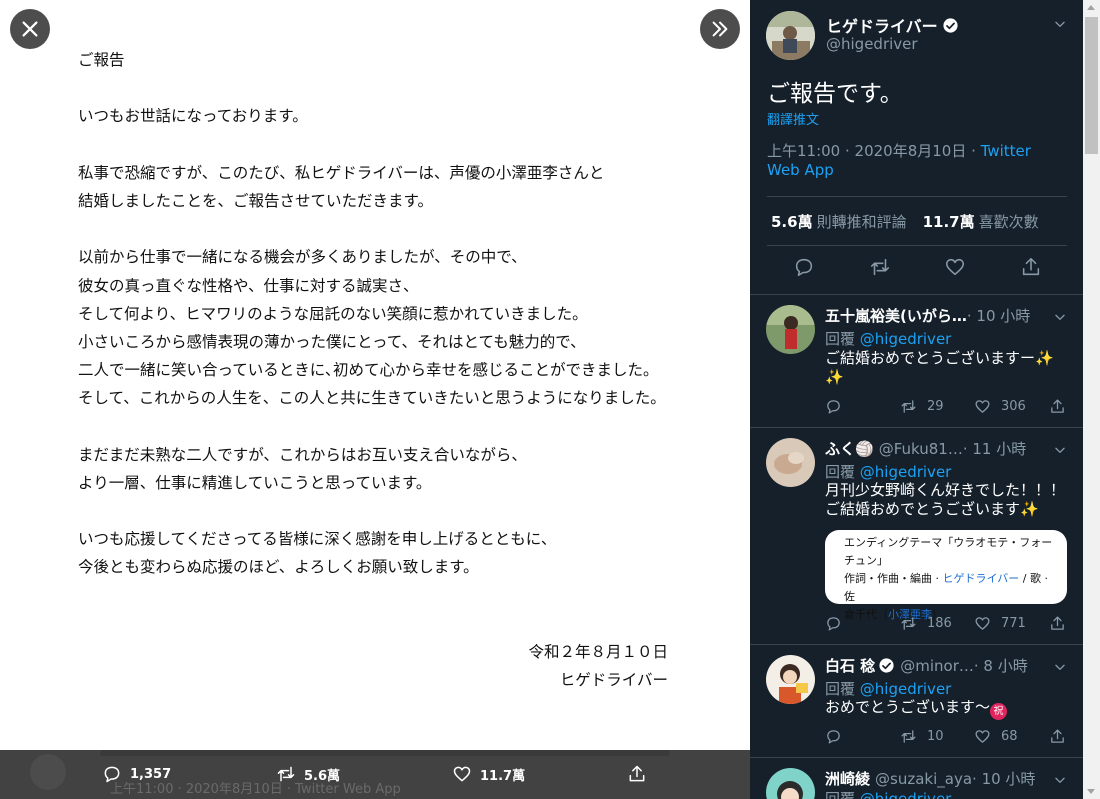 Image resolution: width=1100 pixels, height=799 pixels. I want to click on reply-author-name: ふく🏐, so click(849, 448).